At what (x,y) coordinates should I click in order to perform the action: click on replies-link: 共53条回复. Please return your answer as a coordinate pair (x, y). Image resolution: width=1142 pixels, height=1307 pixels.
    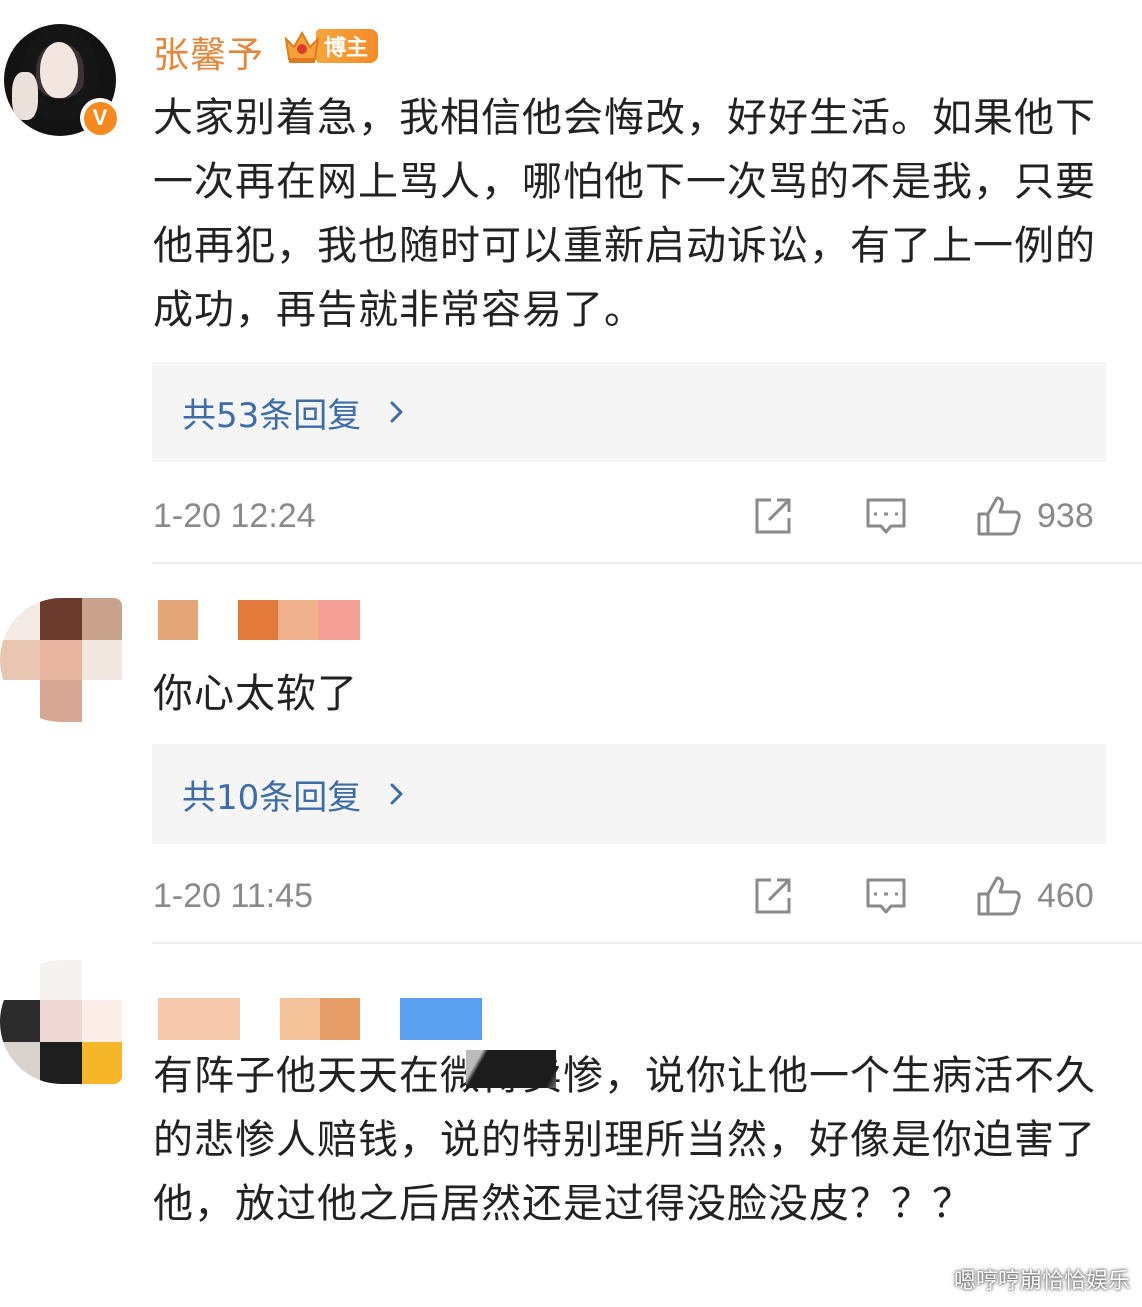
    Looking at the image, I should click on (629, 412).